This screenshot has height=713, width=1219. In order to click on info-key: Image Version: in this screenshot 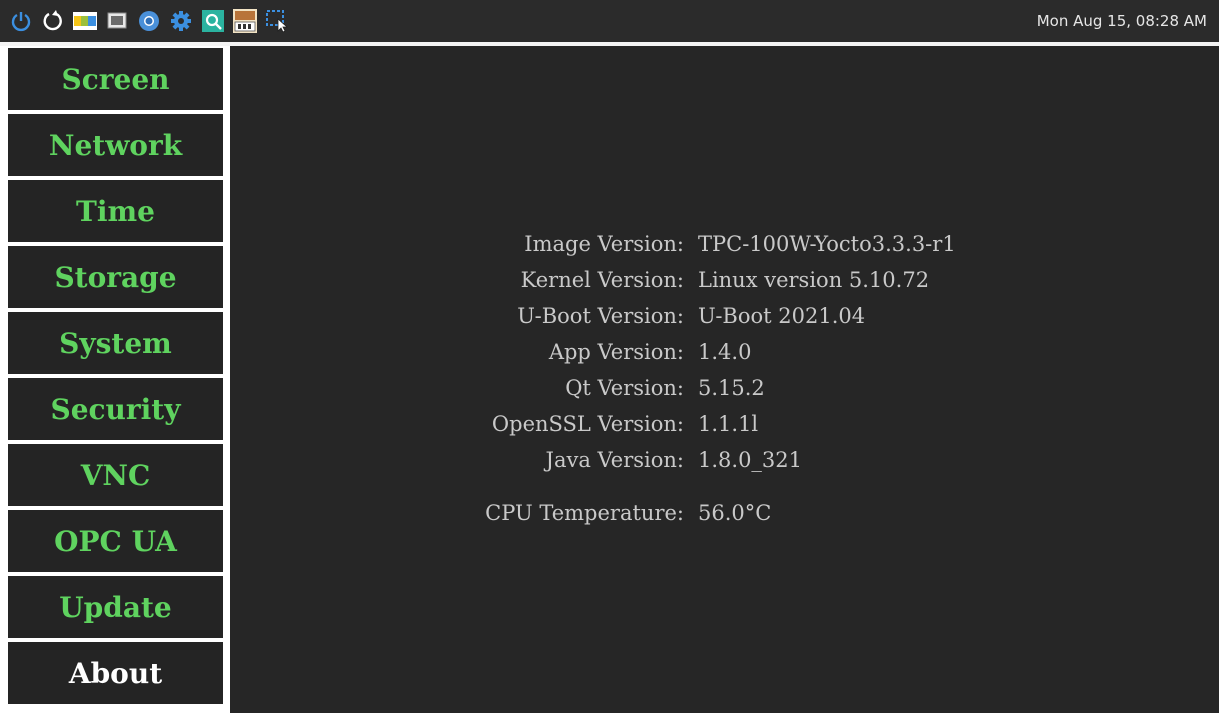, I will do `click(604, 244)`.